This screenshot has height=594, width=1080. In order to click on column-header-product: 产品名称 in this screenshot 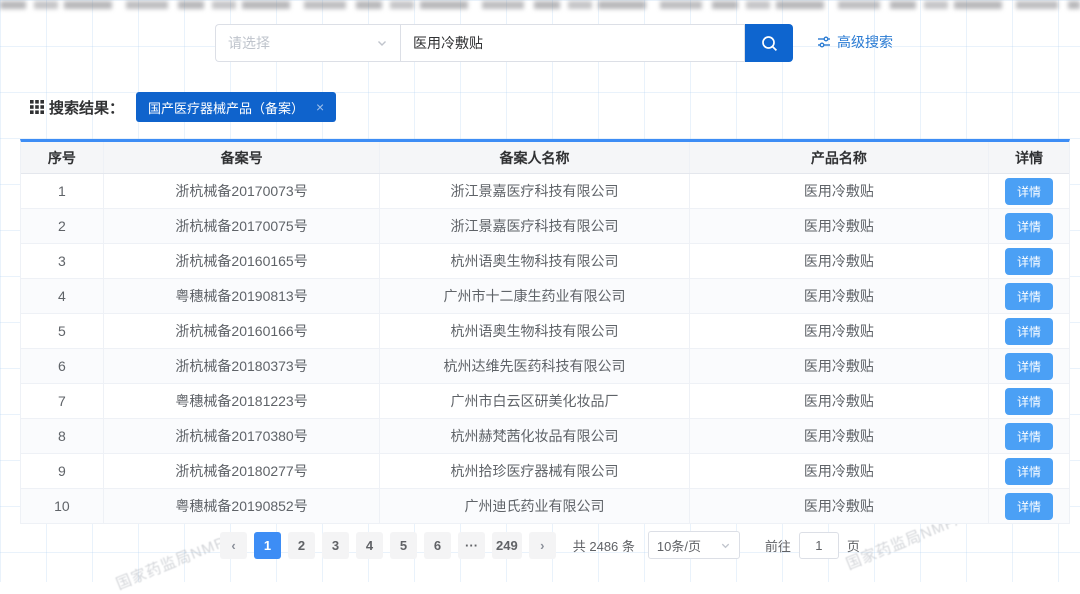, I will do `click(840, 157)`.